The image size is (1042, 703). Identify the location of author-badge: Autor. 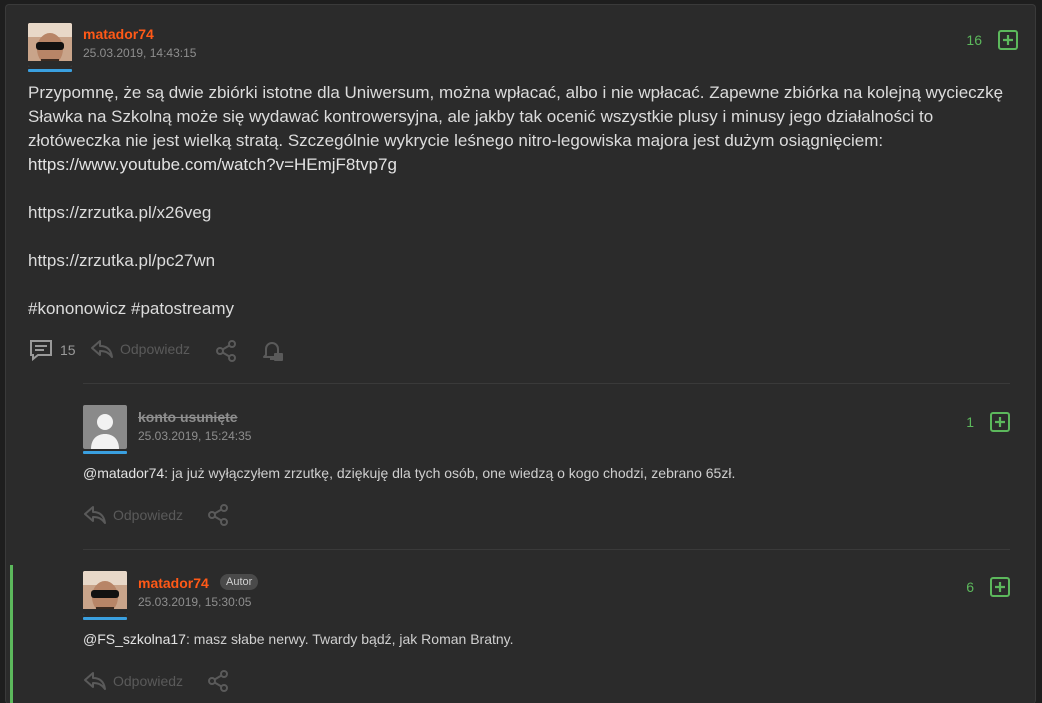
(239, 582).